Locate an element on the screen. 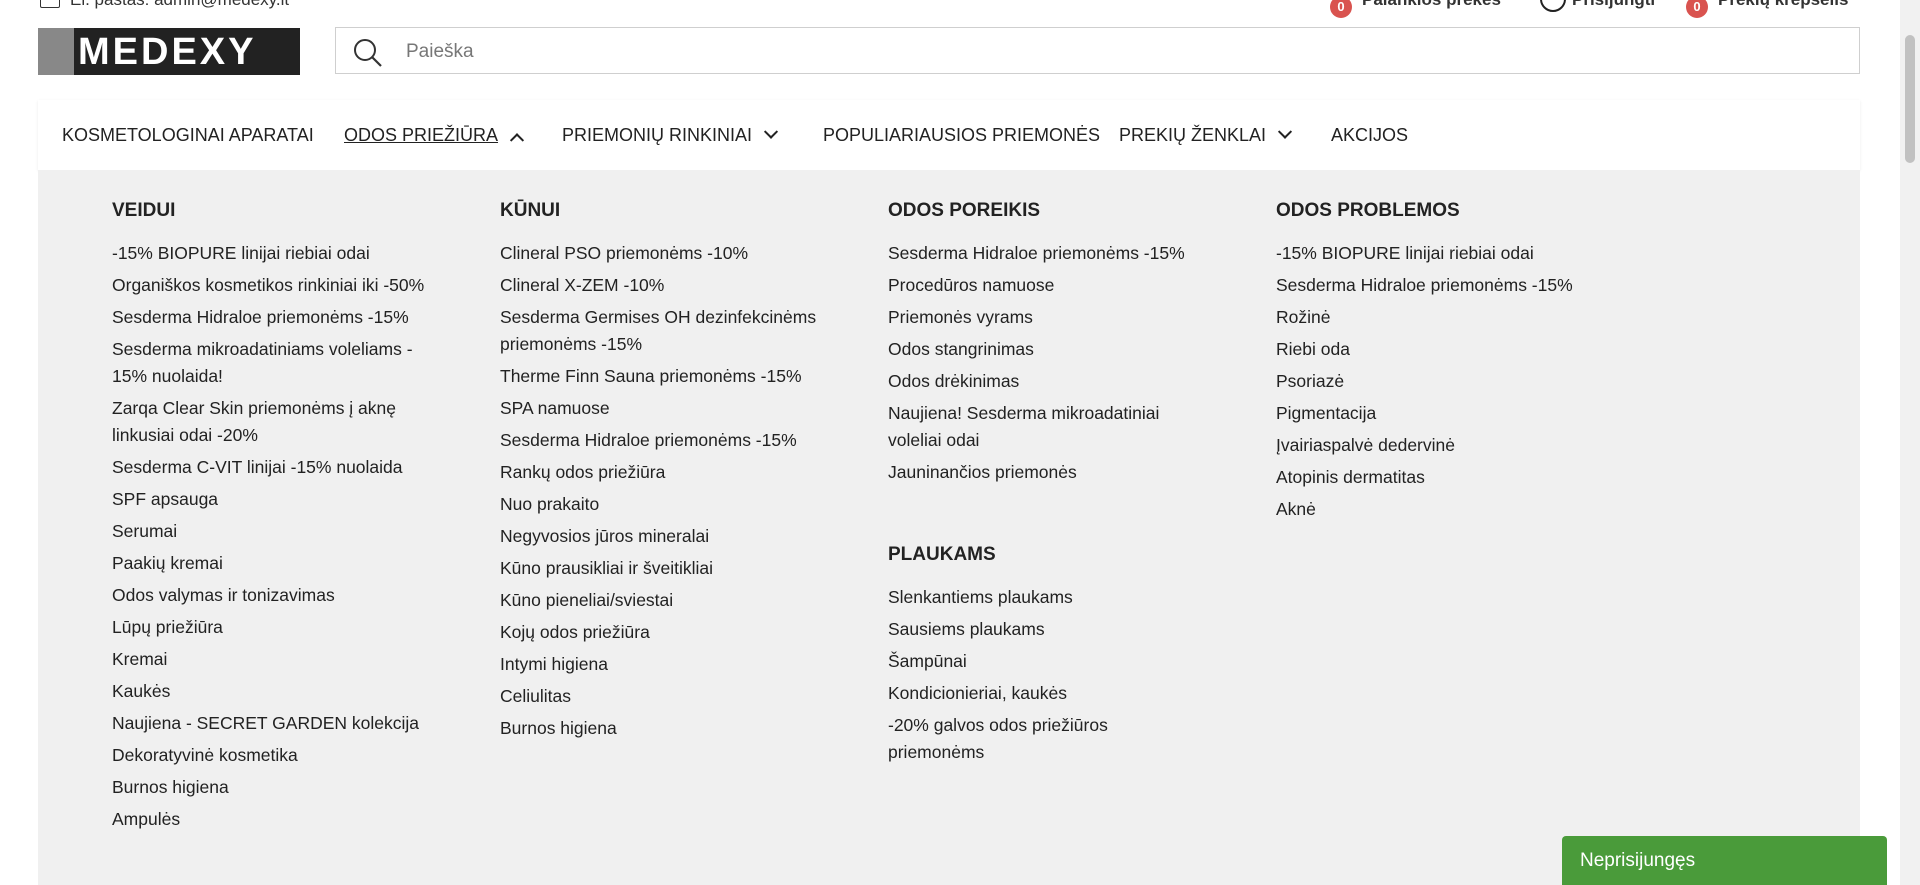  nav-item-populiariausios-priemones: POPULIARIAUSIOS PRIEMONĖS is located at coordinates (961, 135).